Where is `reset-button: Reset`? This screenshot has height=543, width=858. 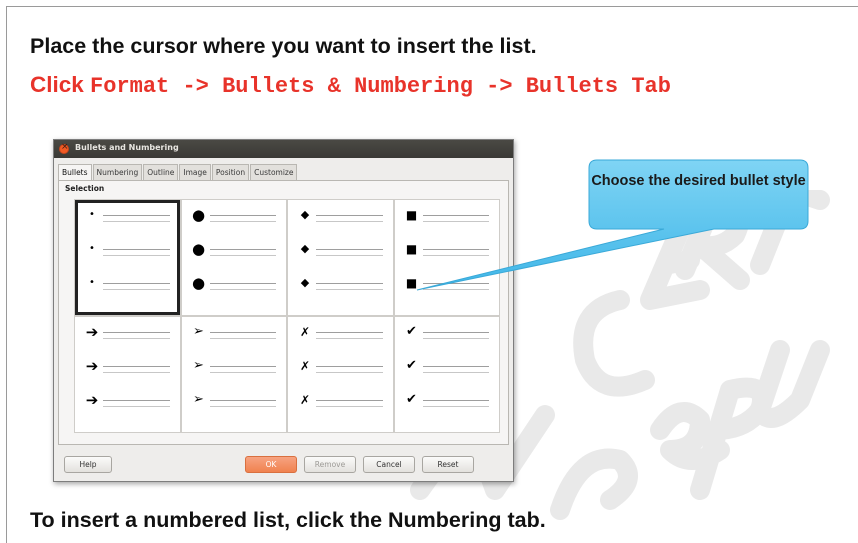
reset-button: Reset is located at coordinates (448, 464).